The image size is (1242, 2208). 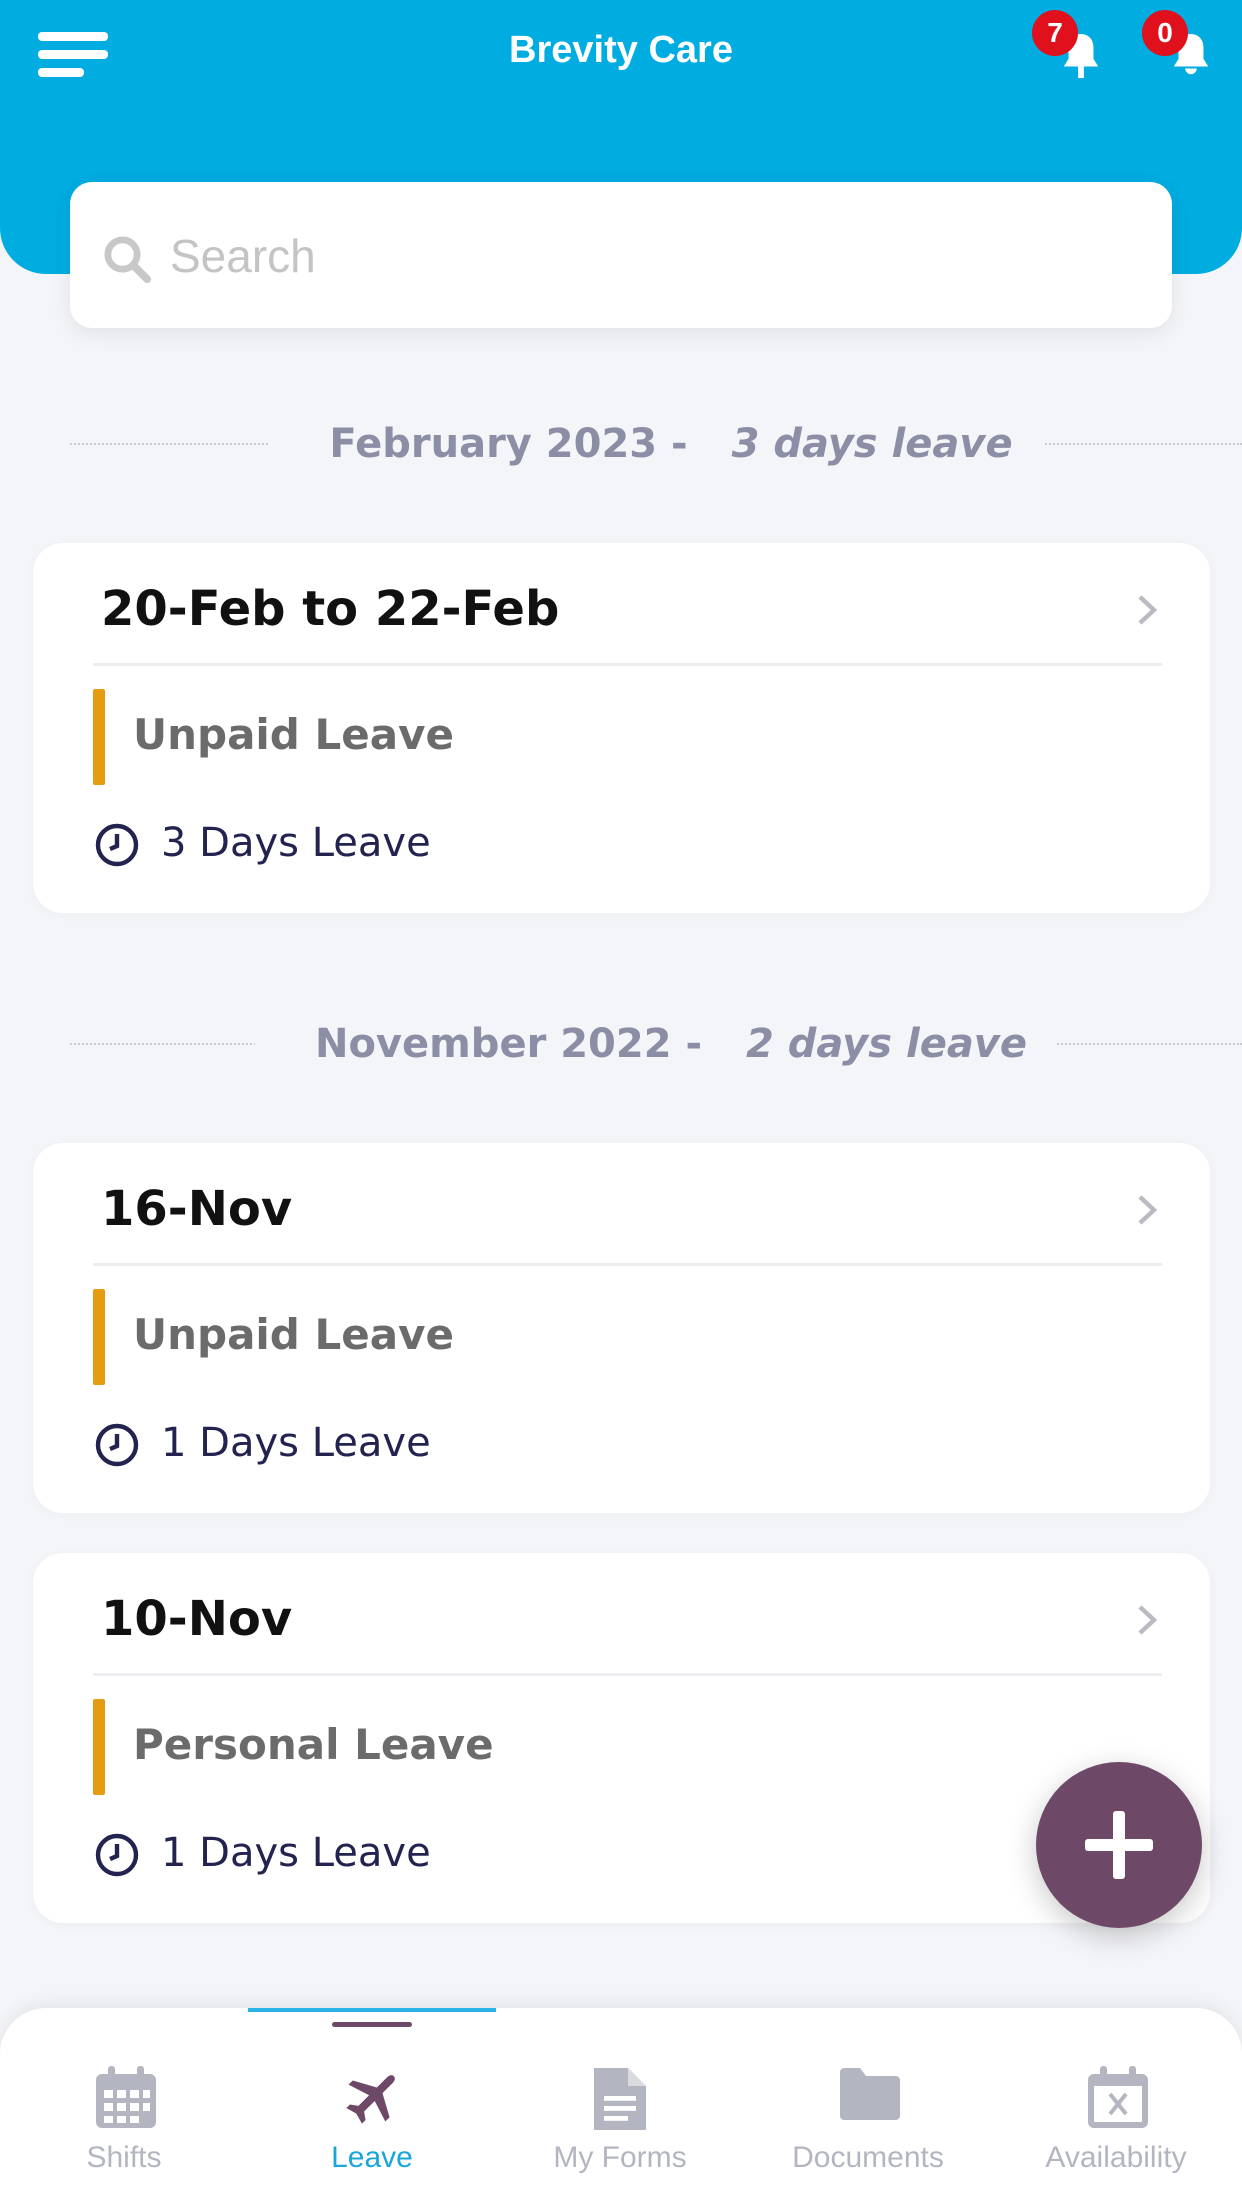 I want to click on section-header-february-2023: February 2023 - 3 days leave, so click(x=656, y=444).